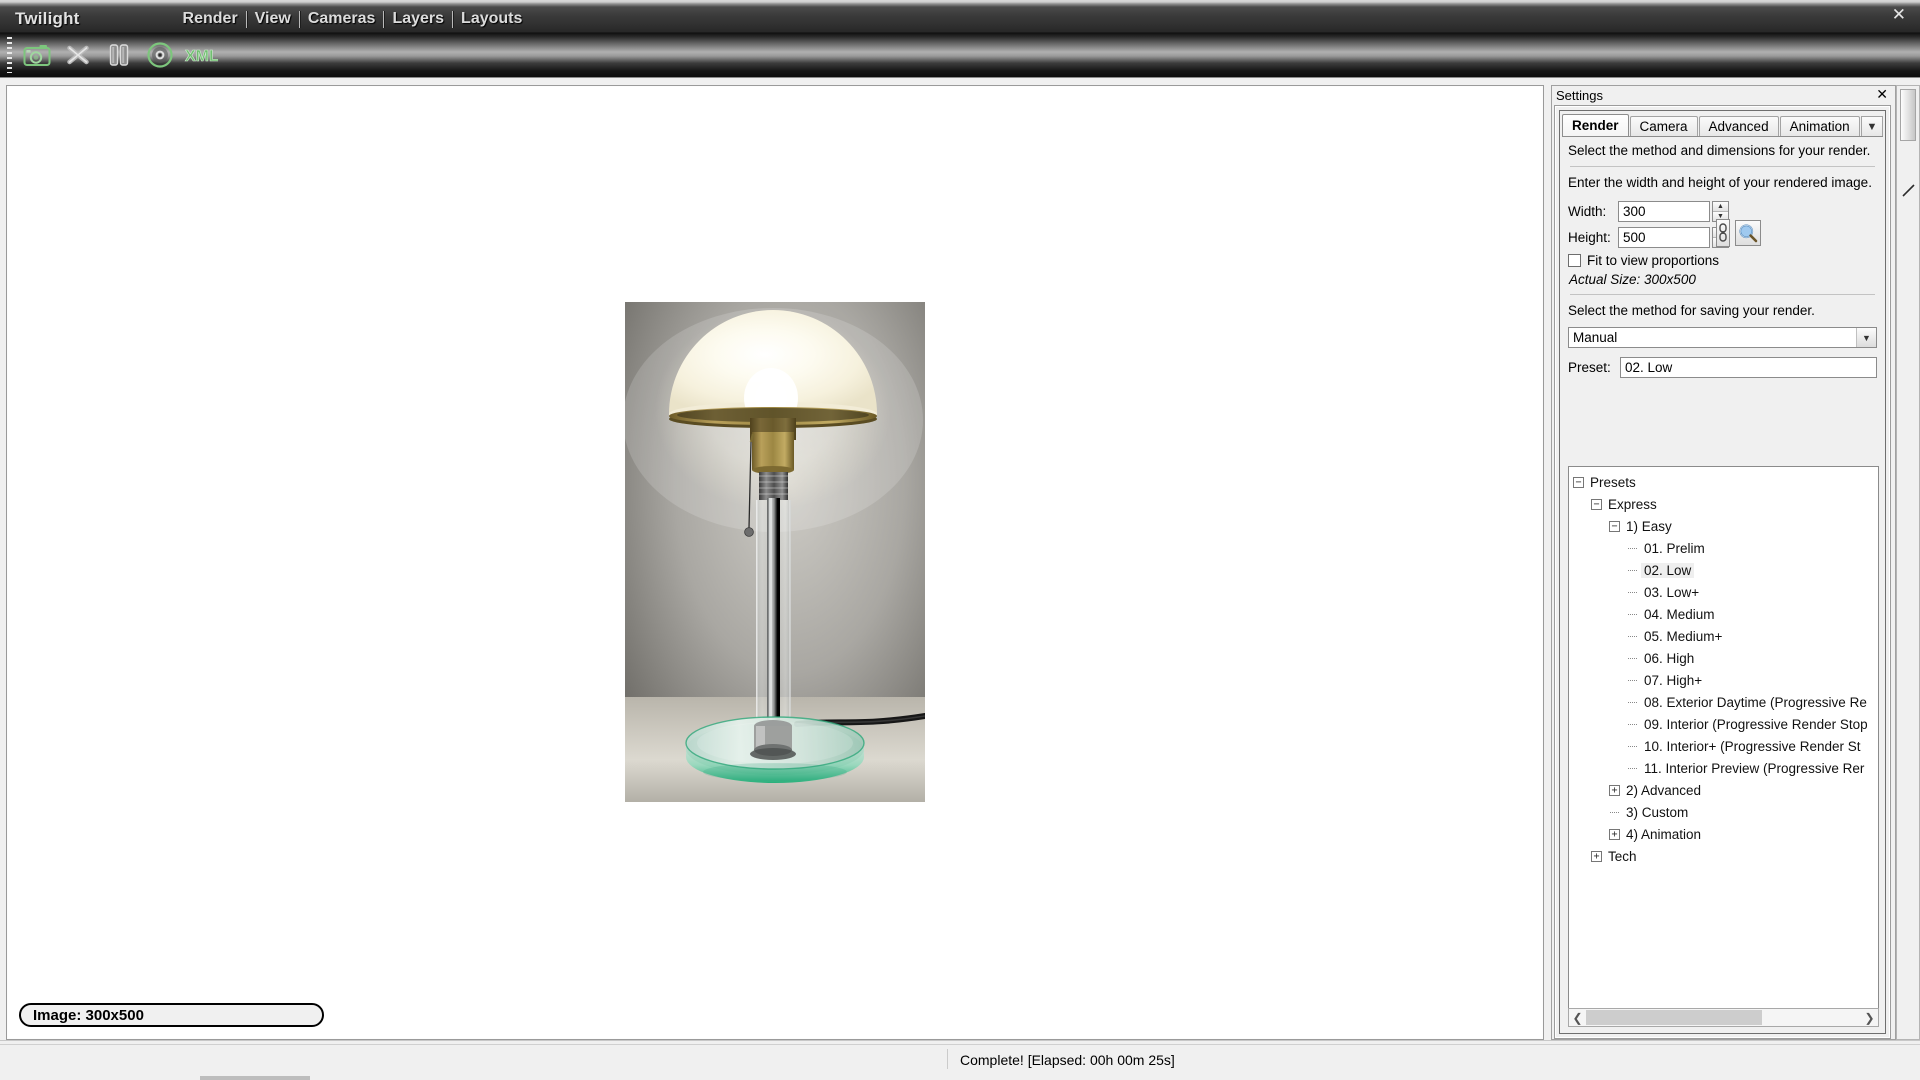 This screenshot has width=1920, height=1080. What do you see at coordinates (1722, 337) in the screenshot?
I see `save-method-select: Manual ▼` at bounding box center [1722, 337].